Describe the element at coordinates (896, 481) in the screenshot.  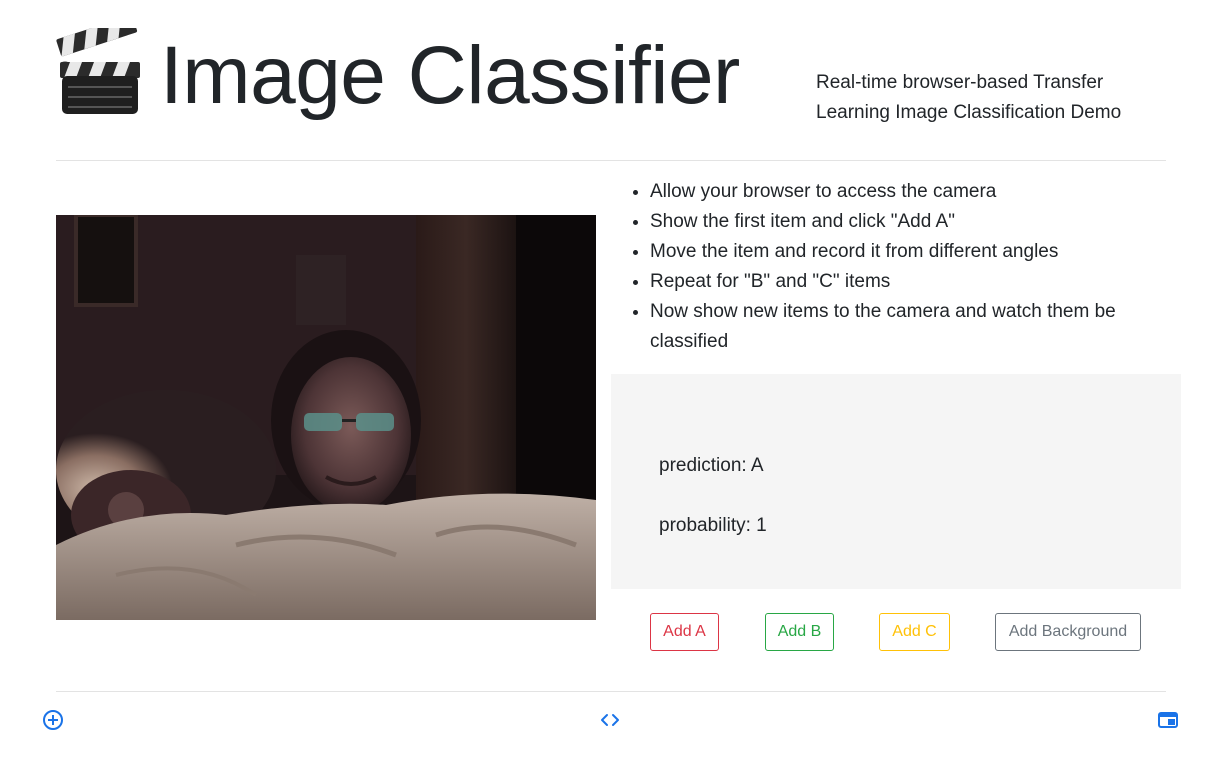
I see `prediction-panel: prediction: A probability: 1` at that location.